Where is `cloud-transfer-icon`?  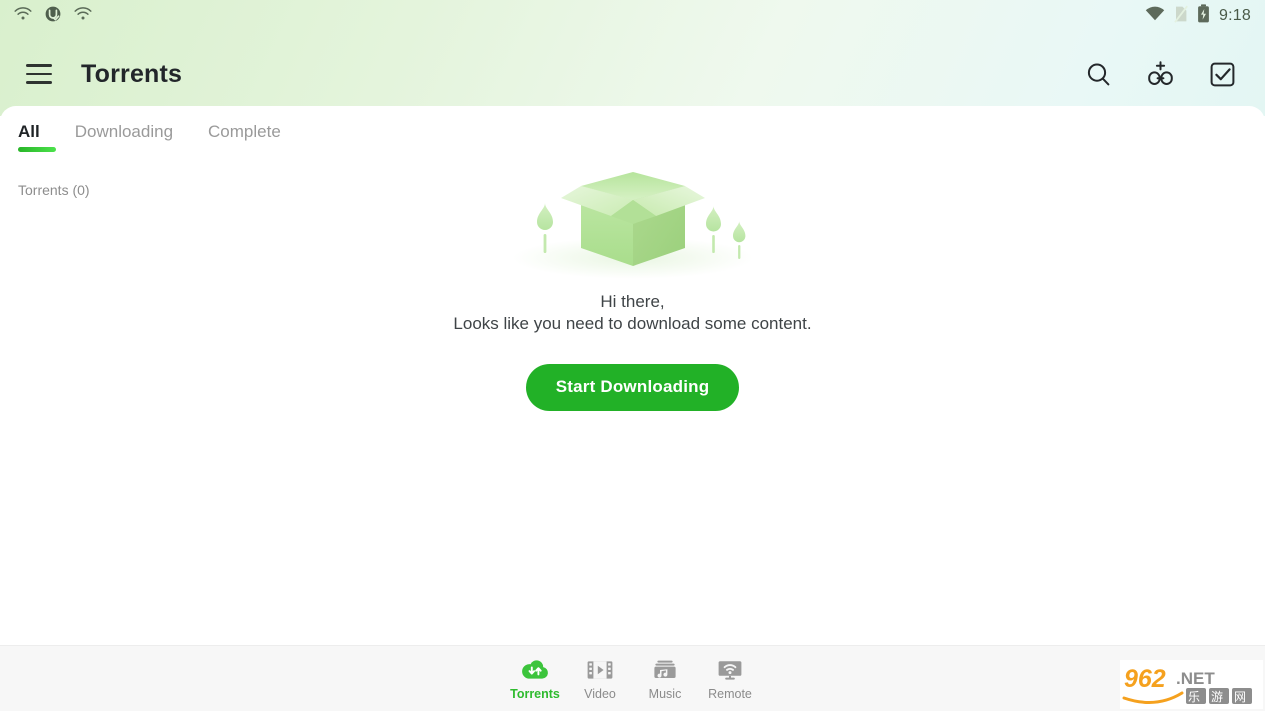 cloud-transfer-icon is located at coordinates (535, 670).